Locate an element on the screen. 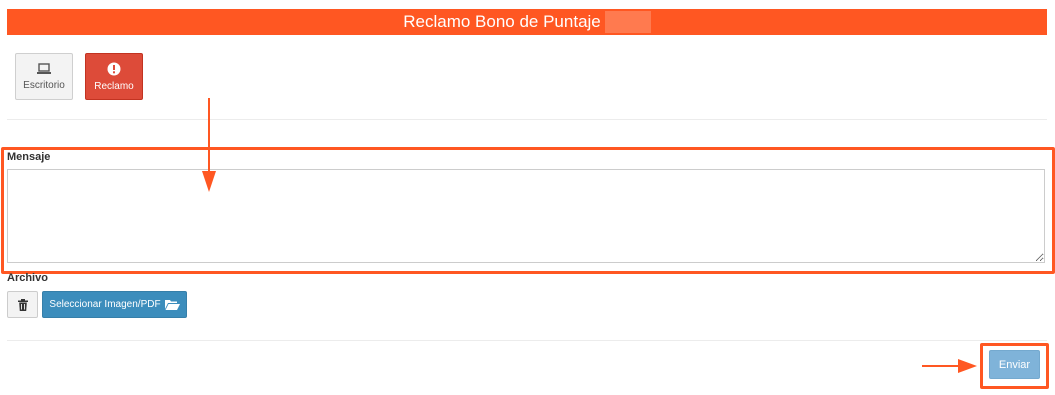 The height and width of the screenshot is (395, 1055). exclamation-circle-icon is located at coordinates (114, 68).